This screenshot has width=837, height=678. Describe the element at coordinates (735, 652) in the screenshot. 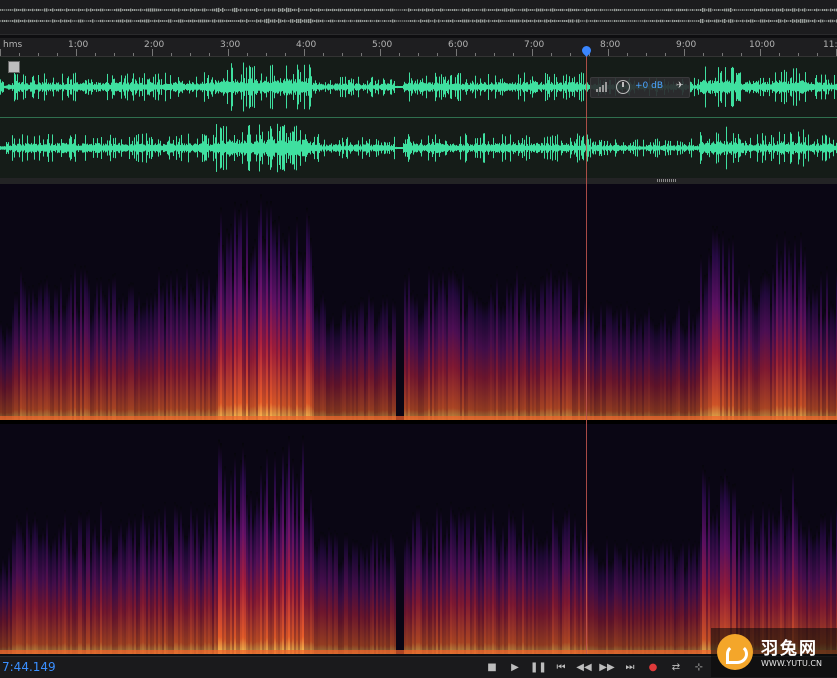

I see `yutu-logo-icon` at that location.